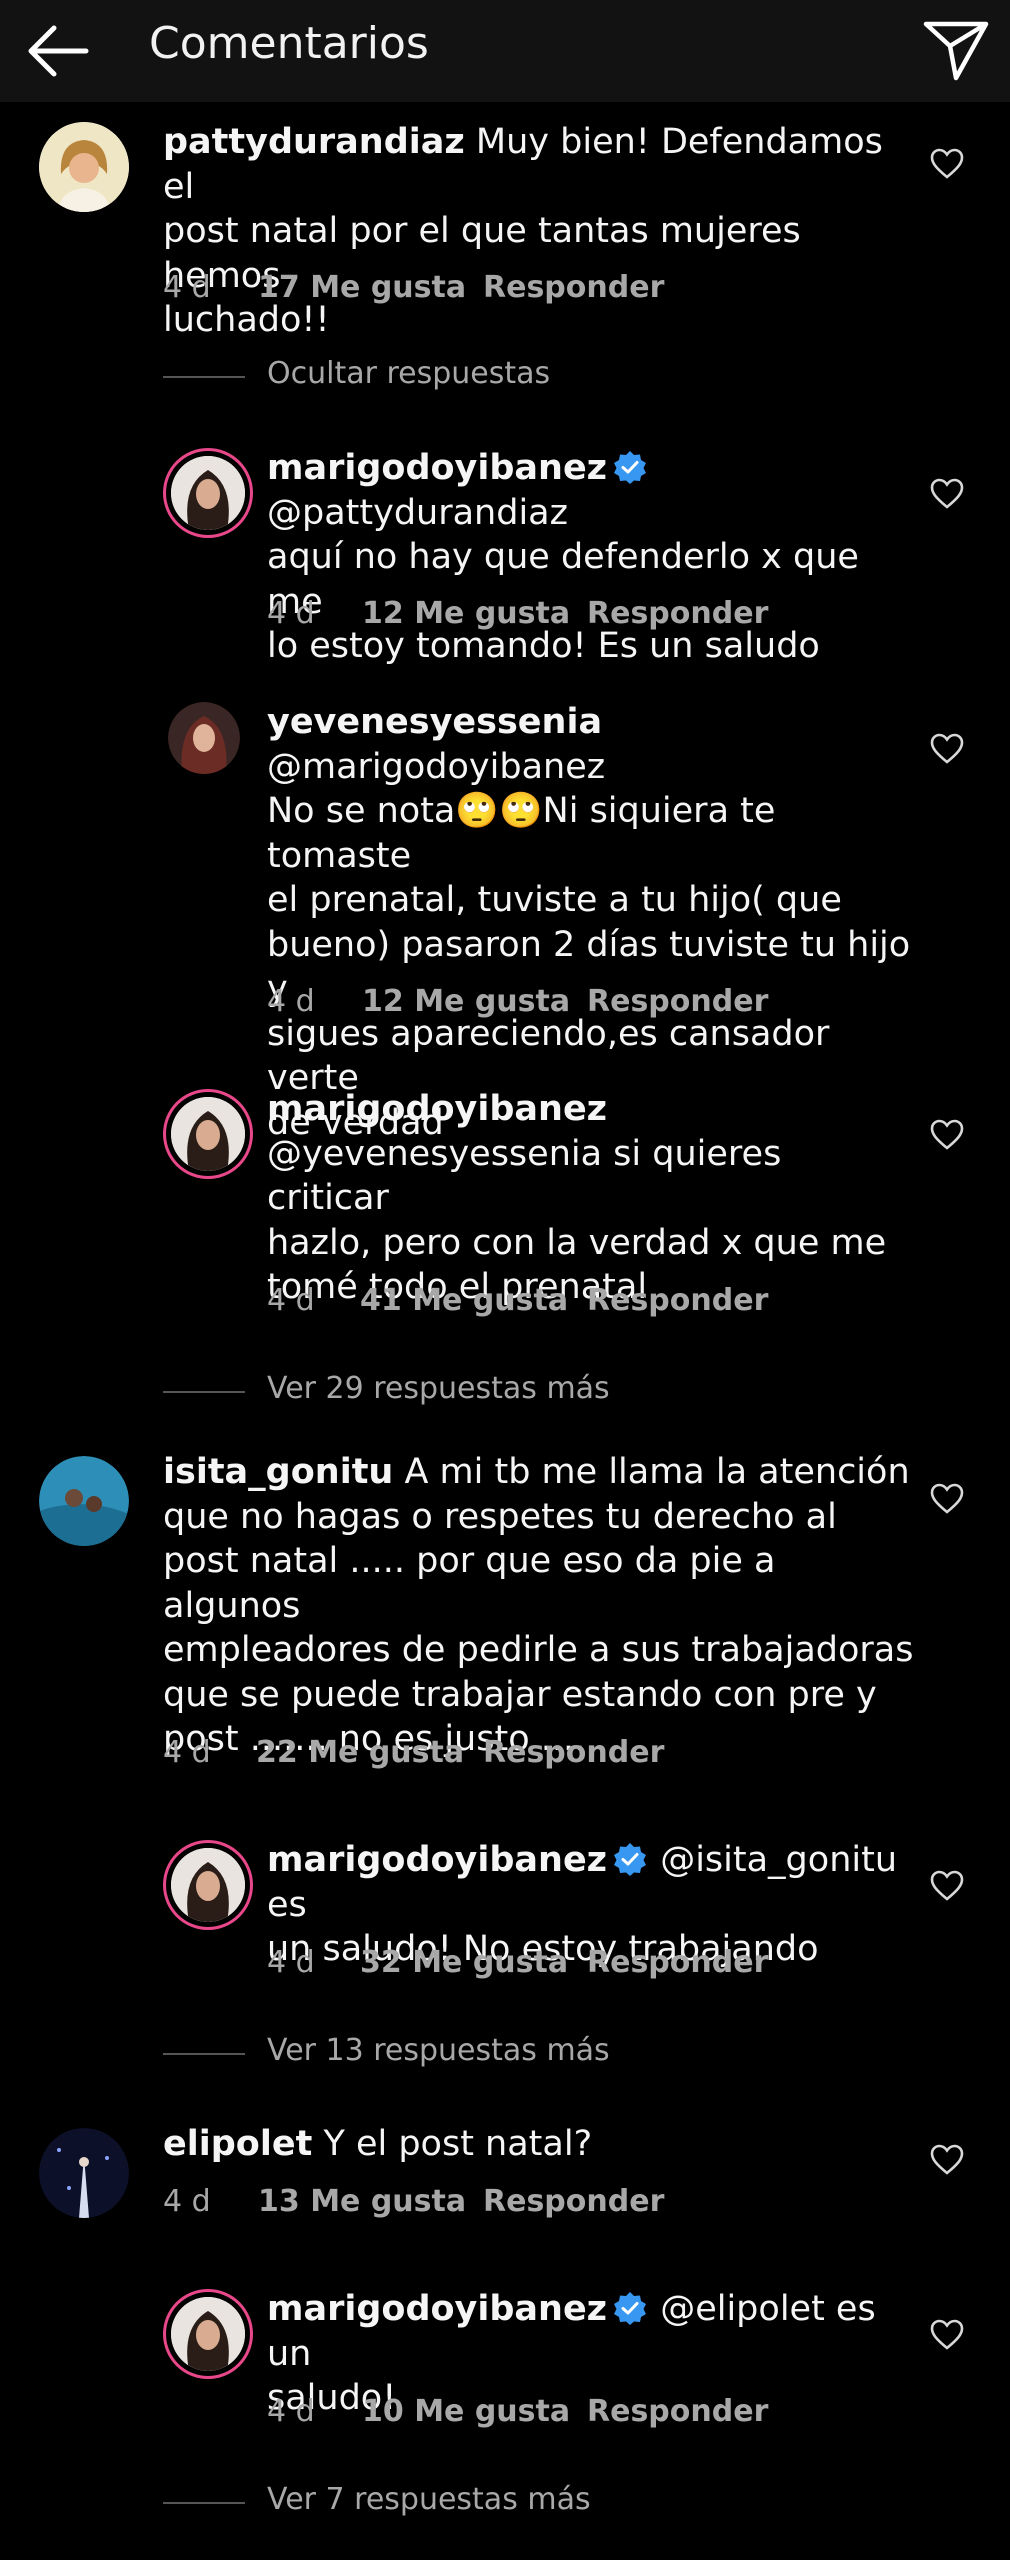  Describe the element at coordinates (438, 2050) in the screenshot. I see `view-more-replies-label: Ver 13 respuestas más` at that location.